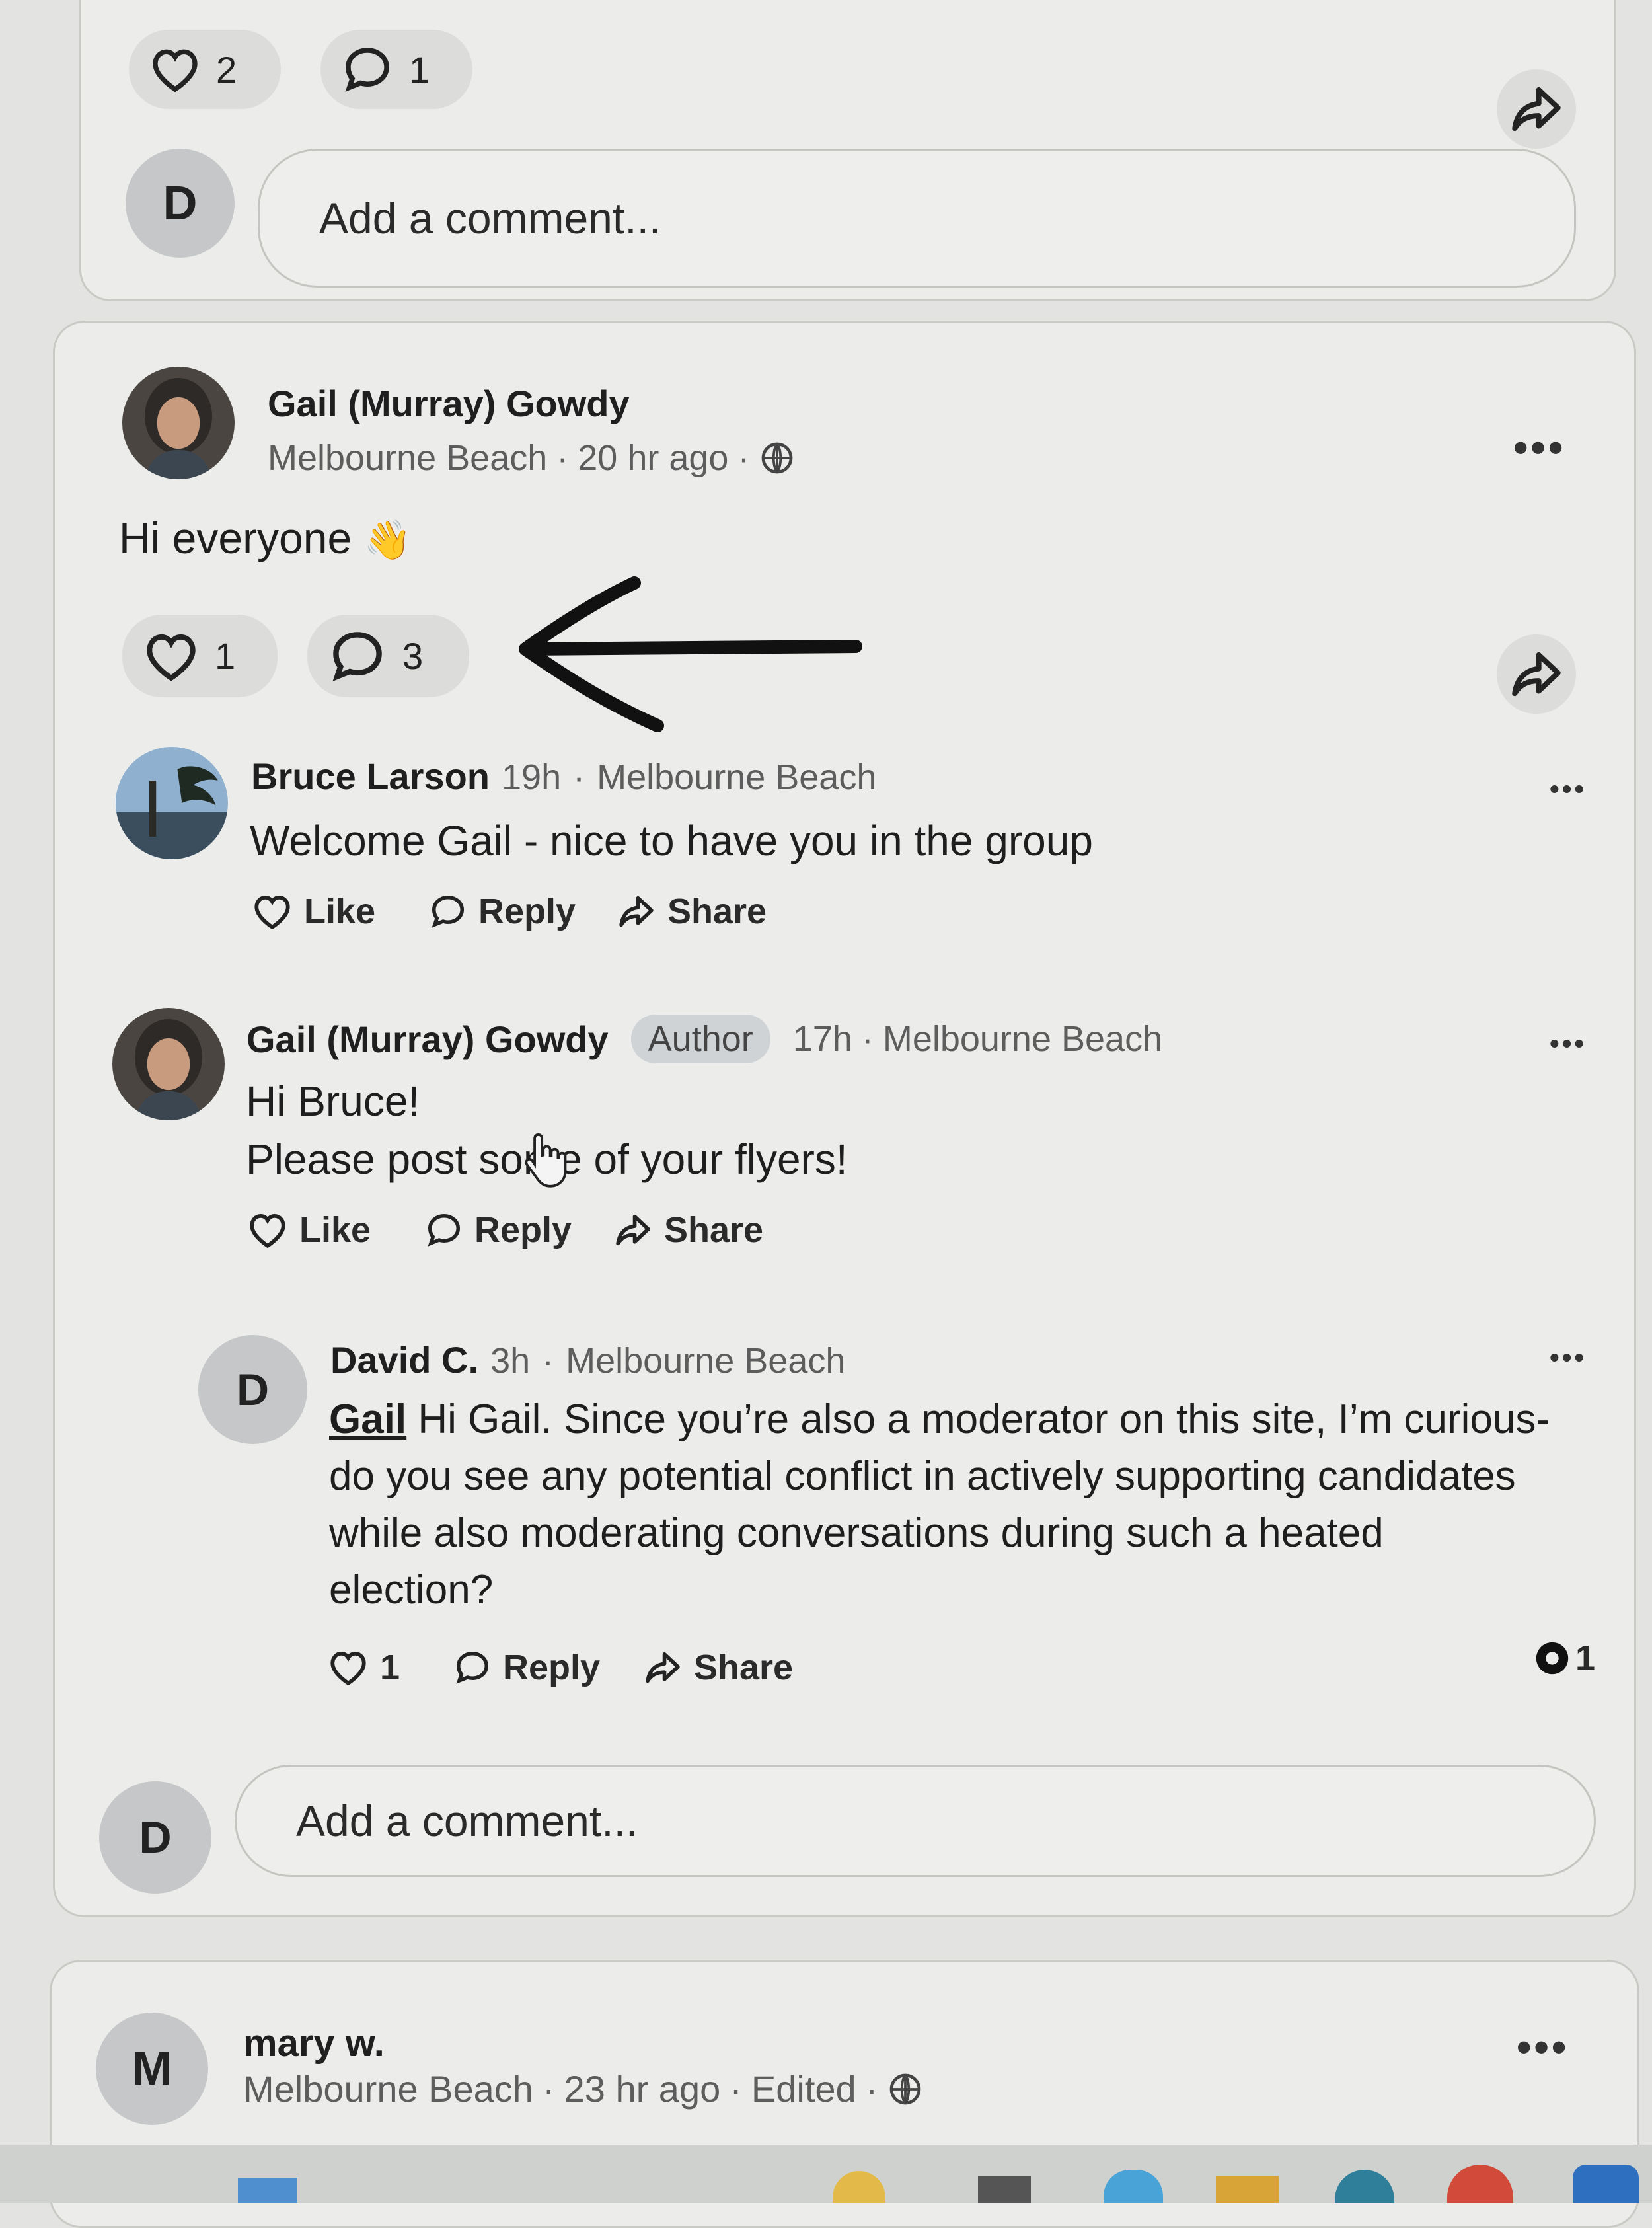  I want to click on top-post-comment-button: 1, so click(396, 69).